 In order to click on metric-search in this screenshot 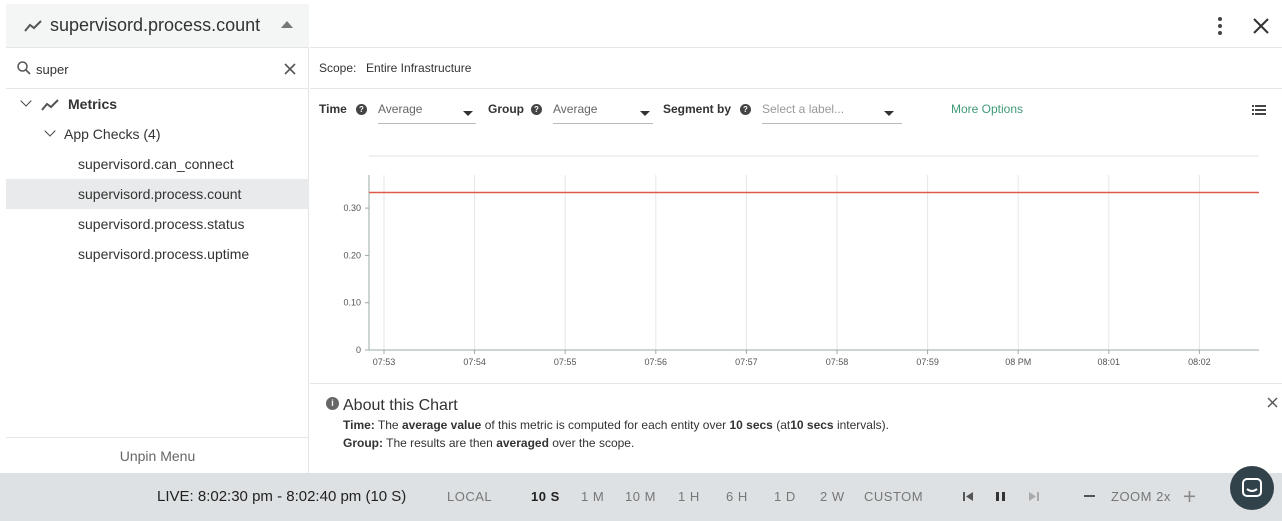, I will do `click(157, 69)`.